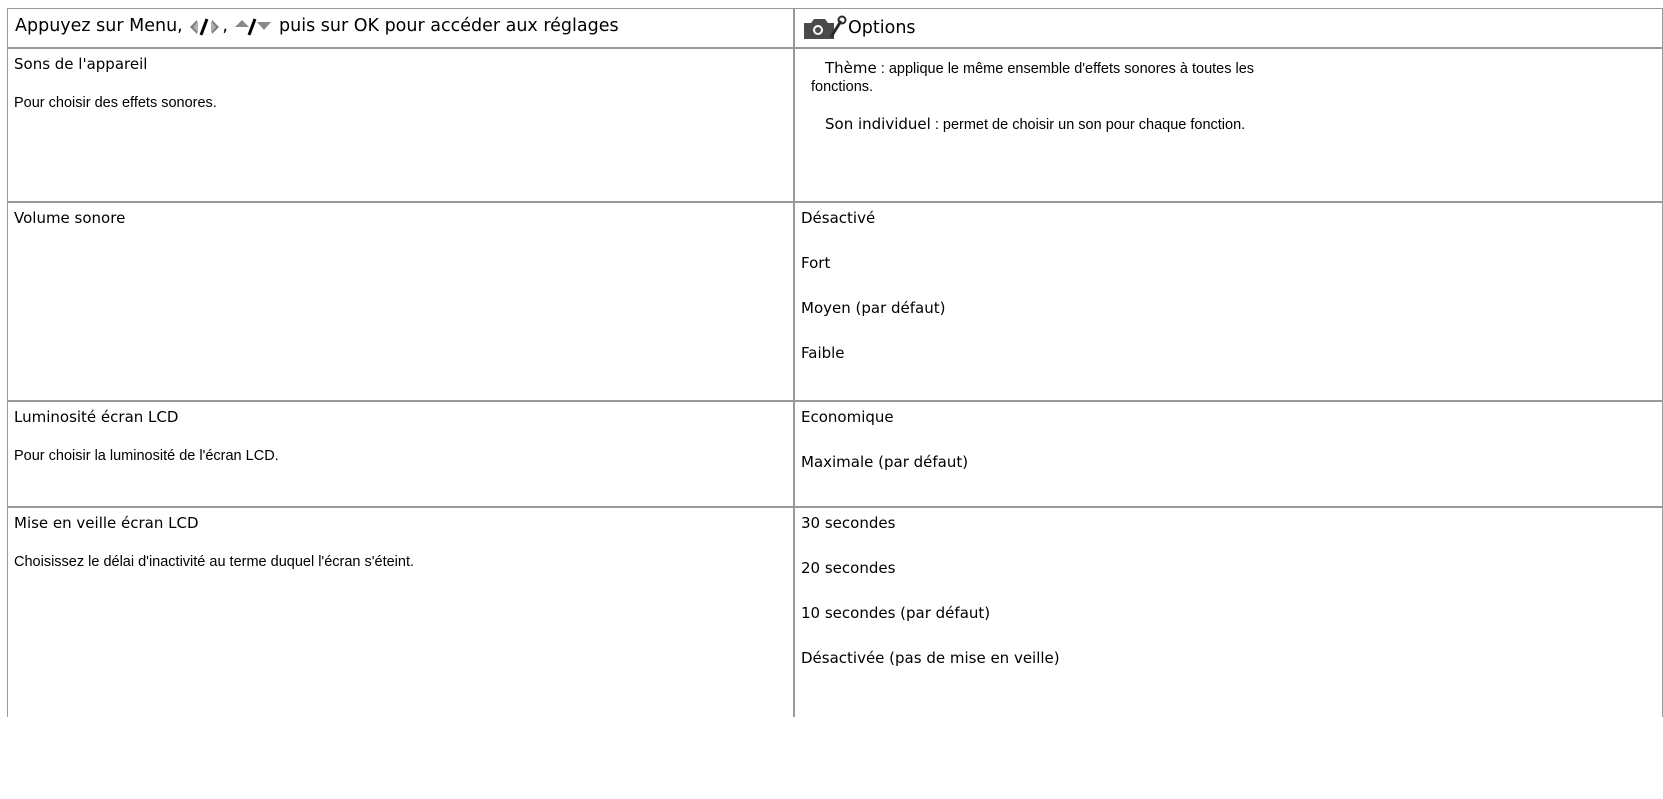  I want to click on options-header-cell: Options, so click(1228, 28).